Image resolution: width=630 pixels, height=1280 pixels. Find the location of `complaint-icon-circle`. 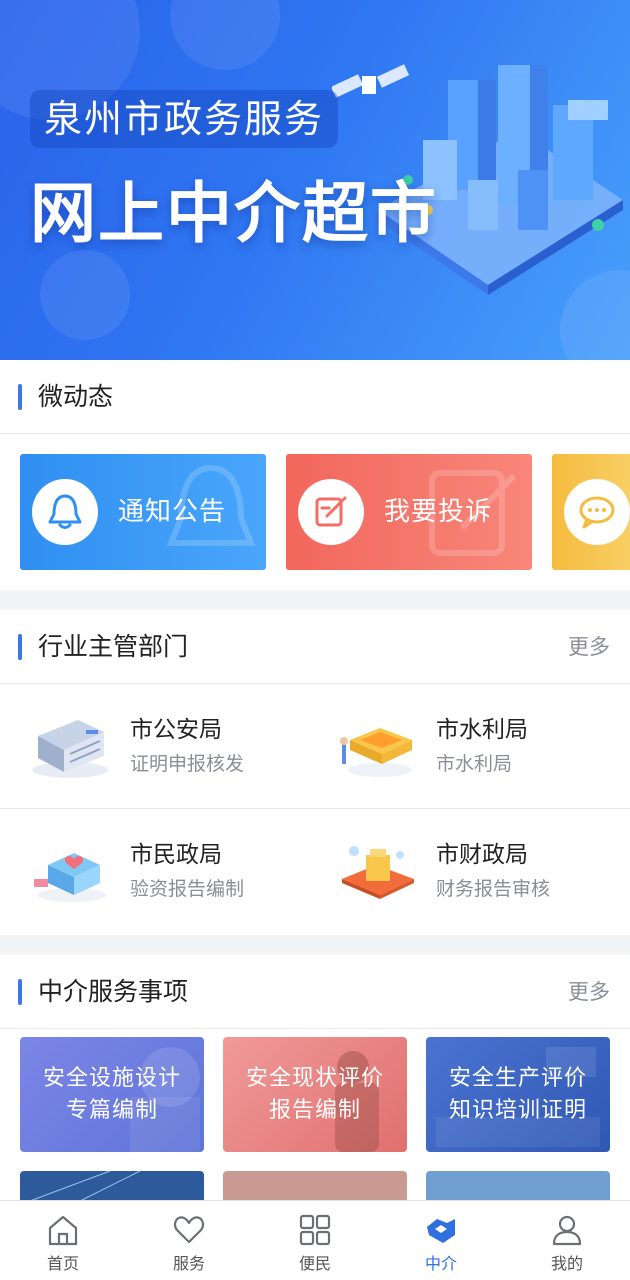

complaint-icon-circle is located at coordinates (331, 512).